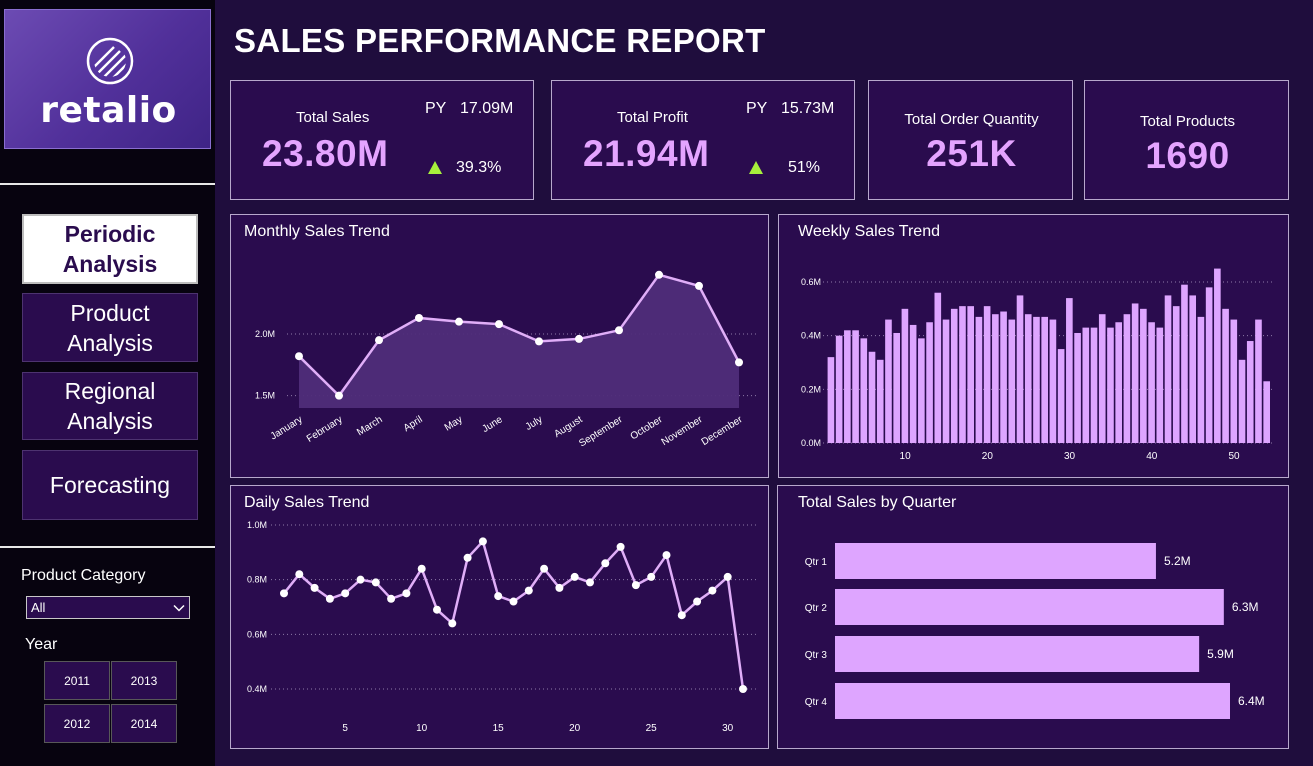  What do you see at coordinates (1152, 456) in the screenshot?
I see `x-tick-label: 40` at bounding box center [1152, 456].